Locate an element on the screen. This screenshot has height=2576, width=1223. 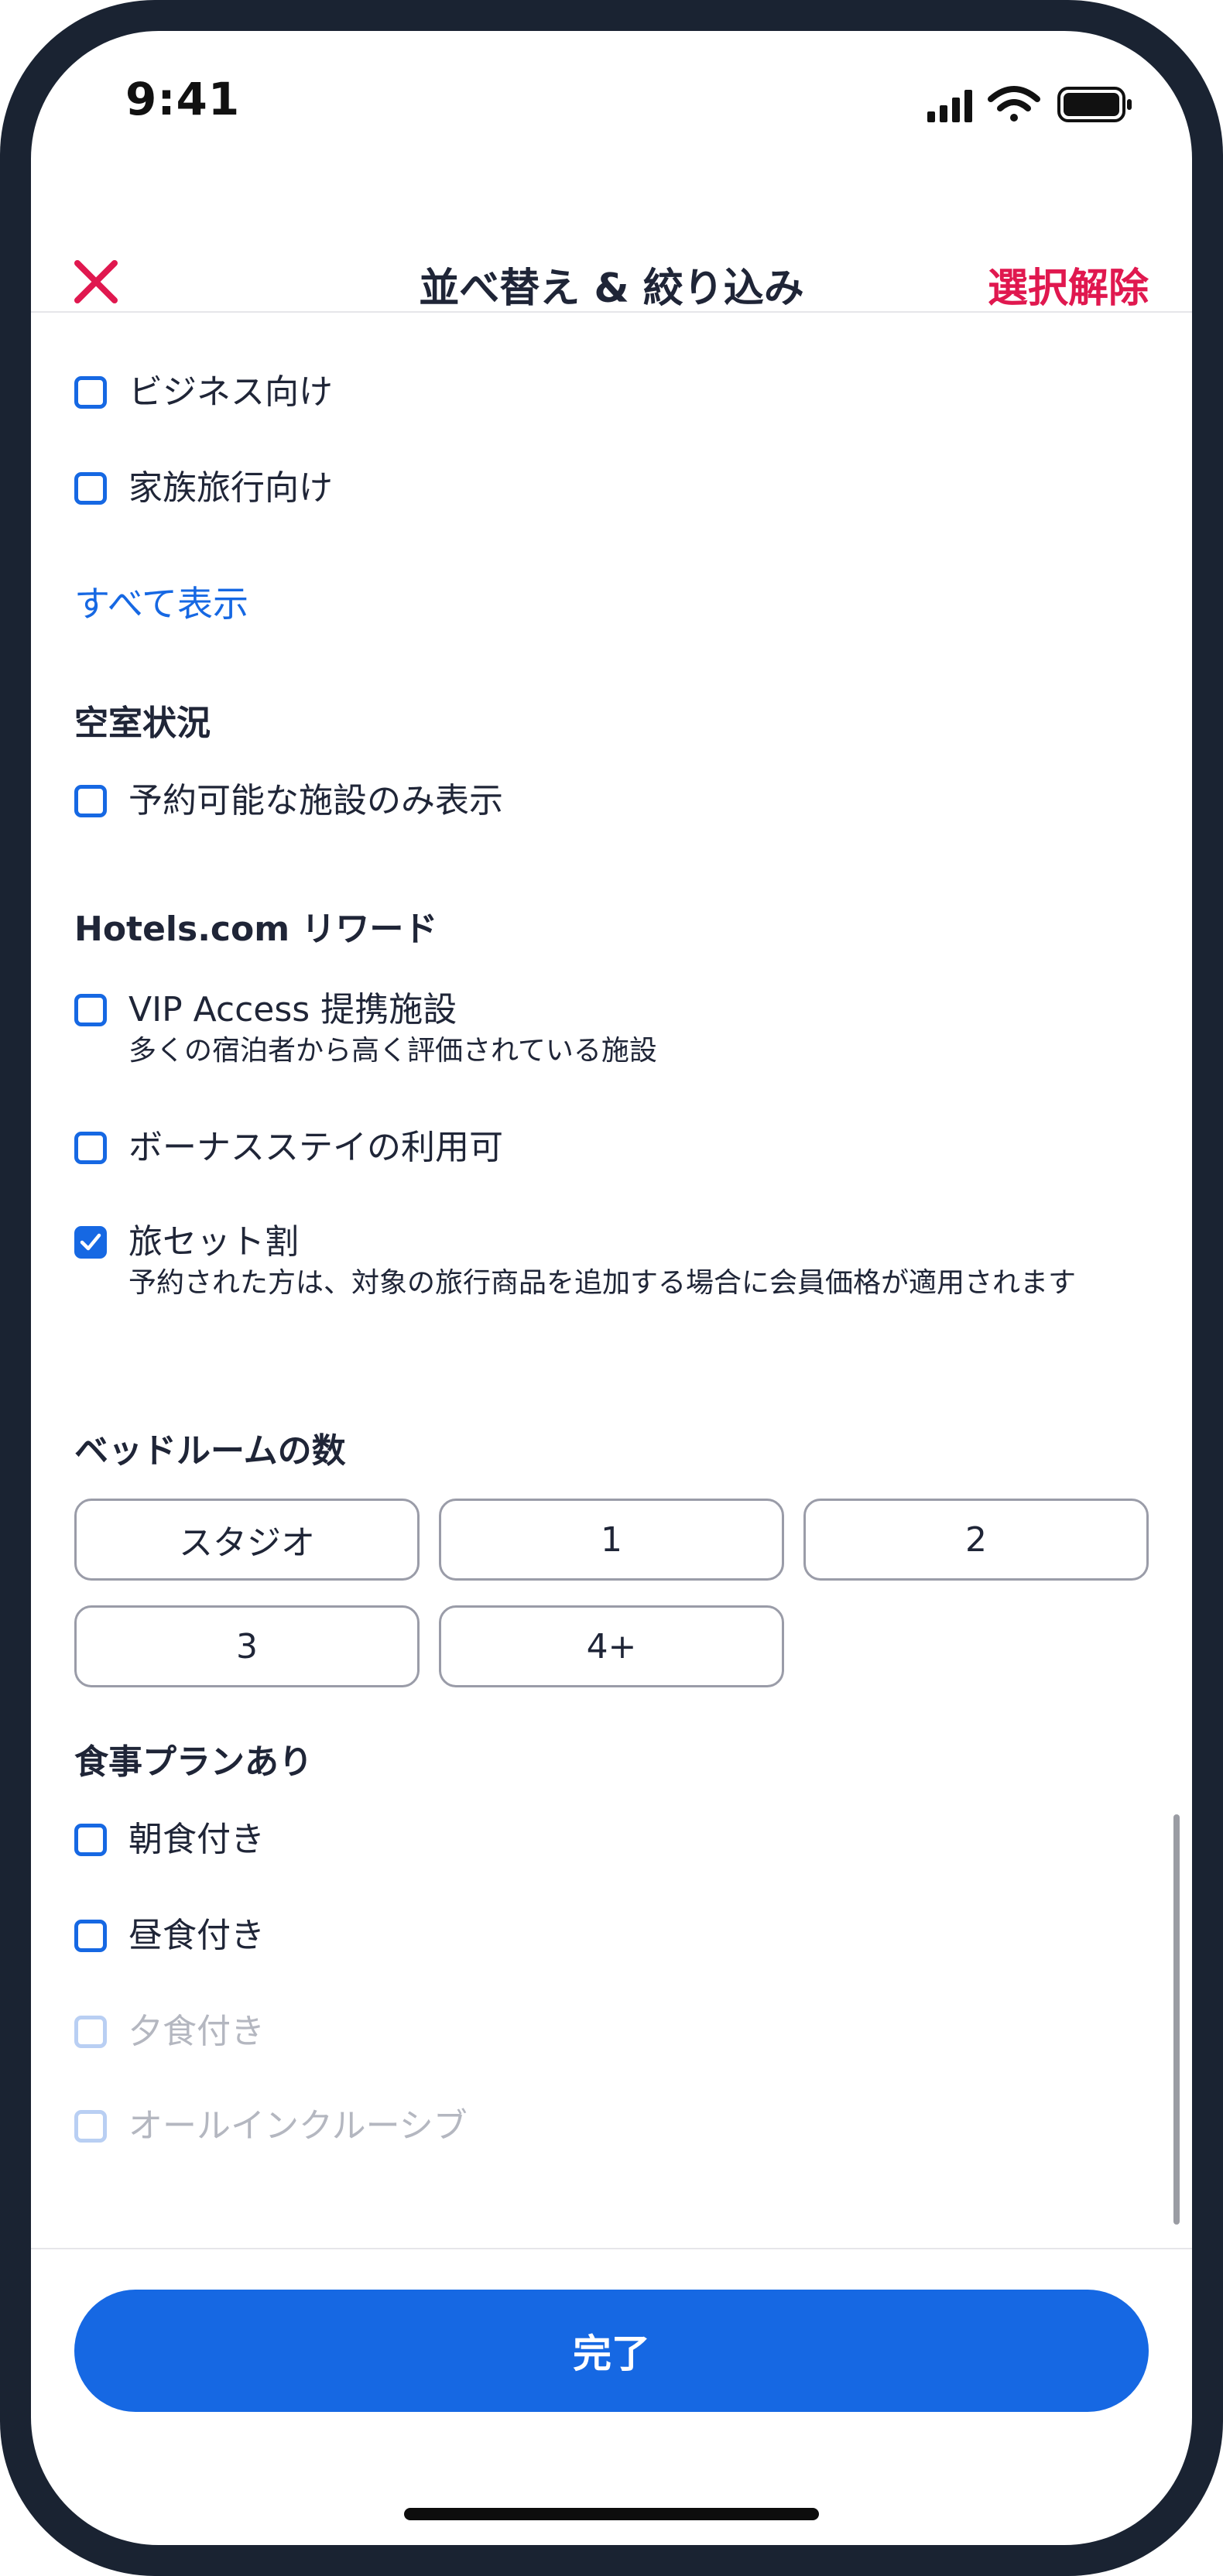
checkbox-breakfast: 朝食付き is located at coordinates (169, 1840).